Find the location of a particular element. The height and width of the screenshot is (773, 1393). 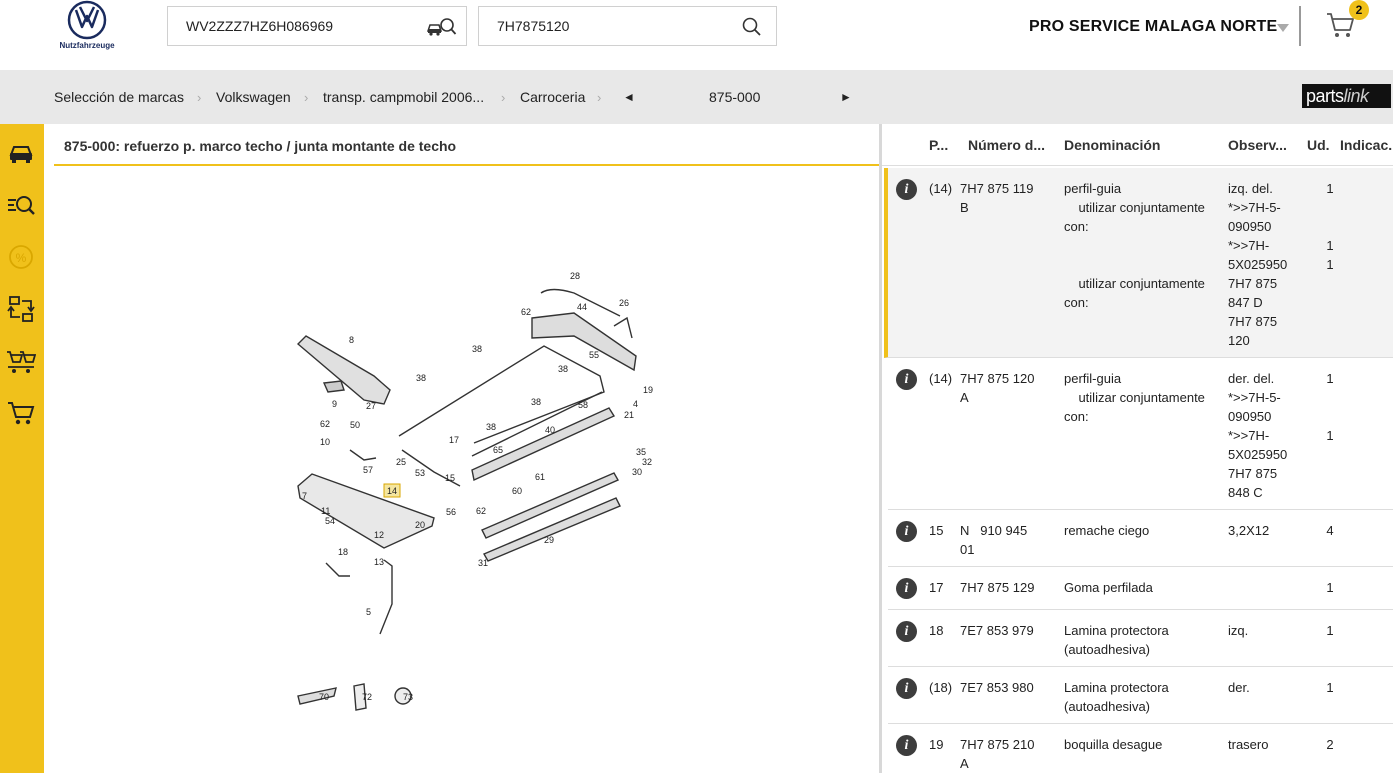

table-row: i 19 7H7 875 210 A boquilla desague trasero 2 is located at coordinates (1140, 748).